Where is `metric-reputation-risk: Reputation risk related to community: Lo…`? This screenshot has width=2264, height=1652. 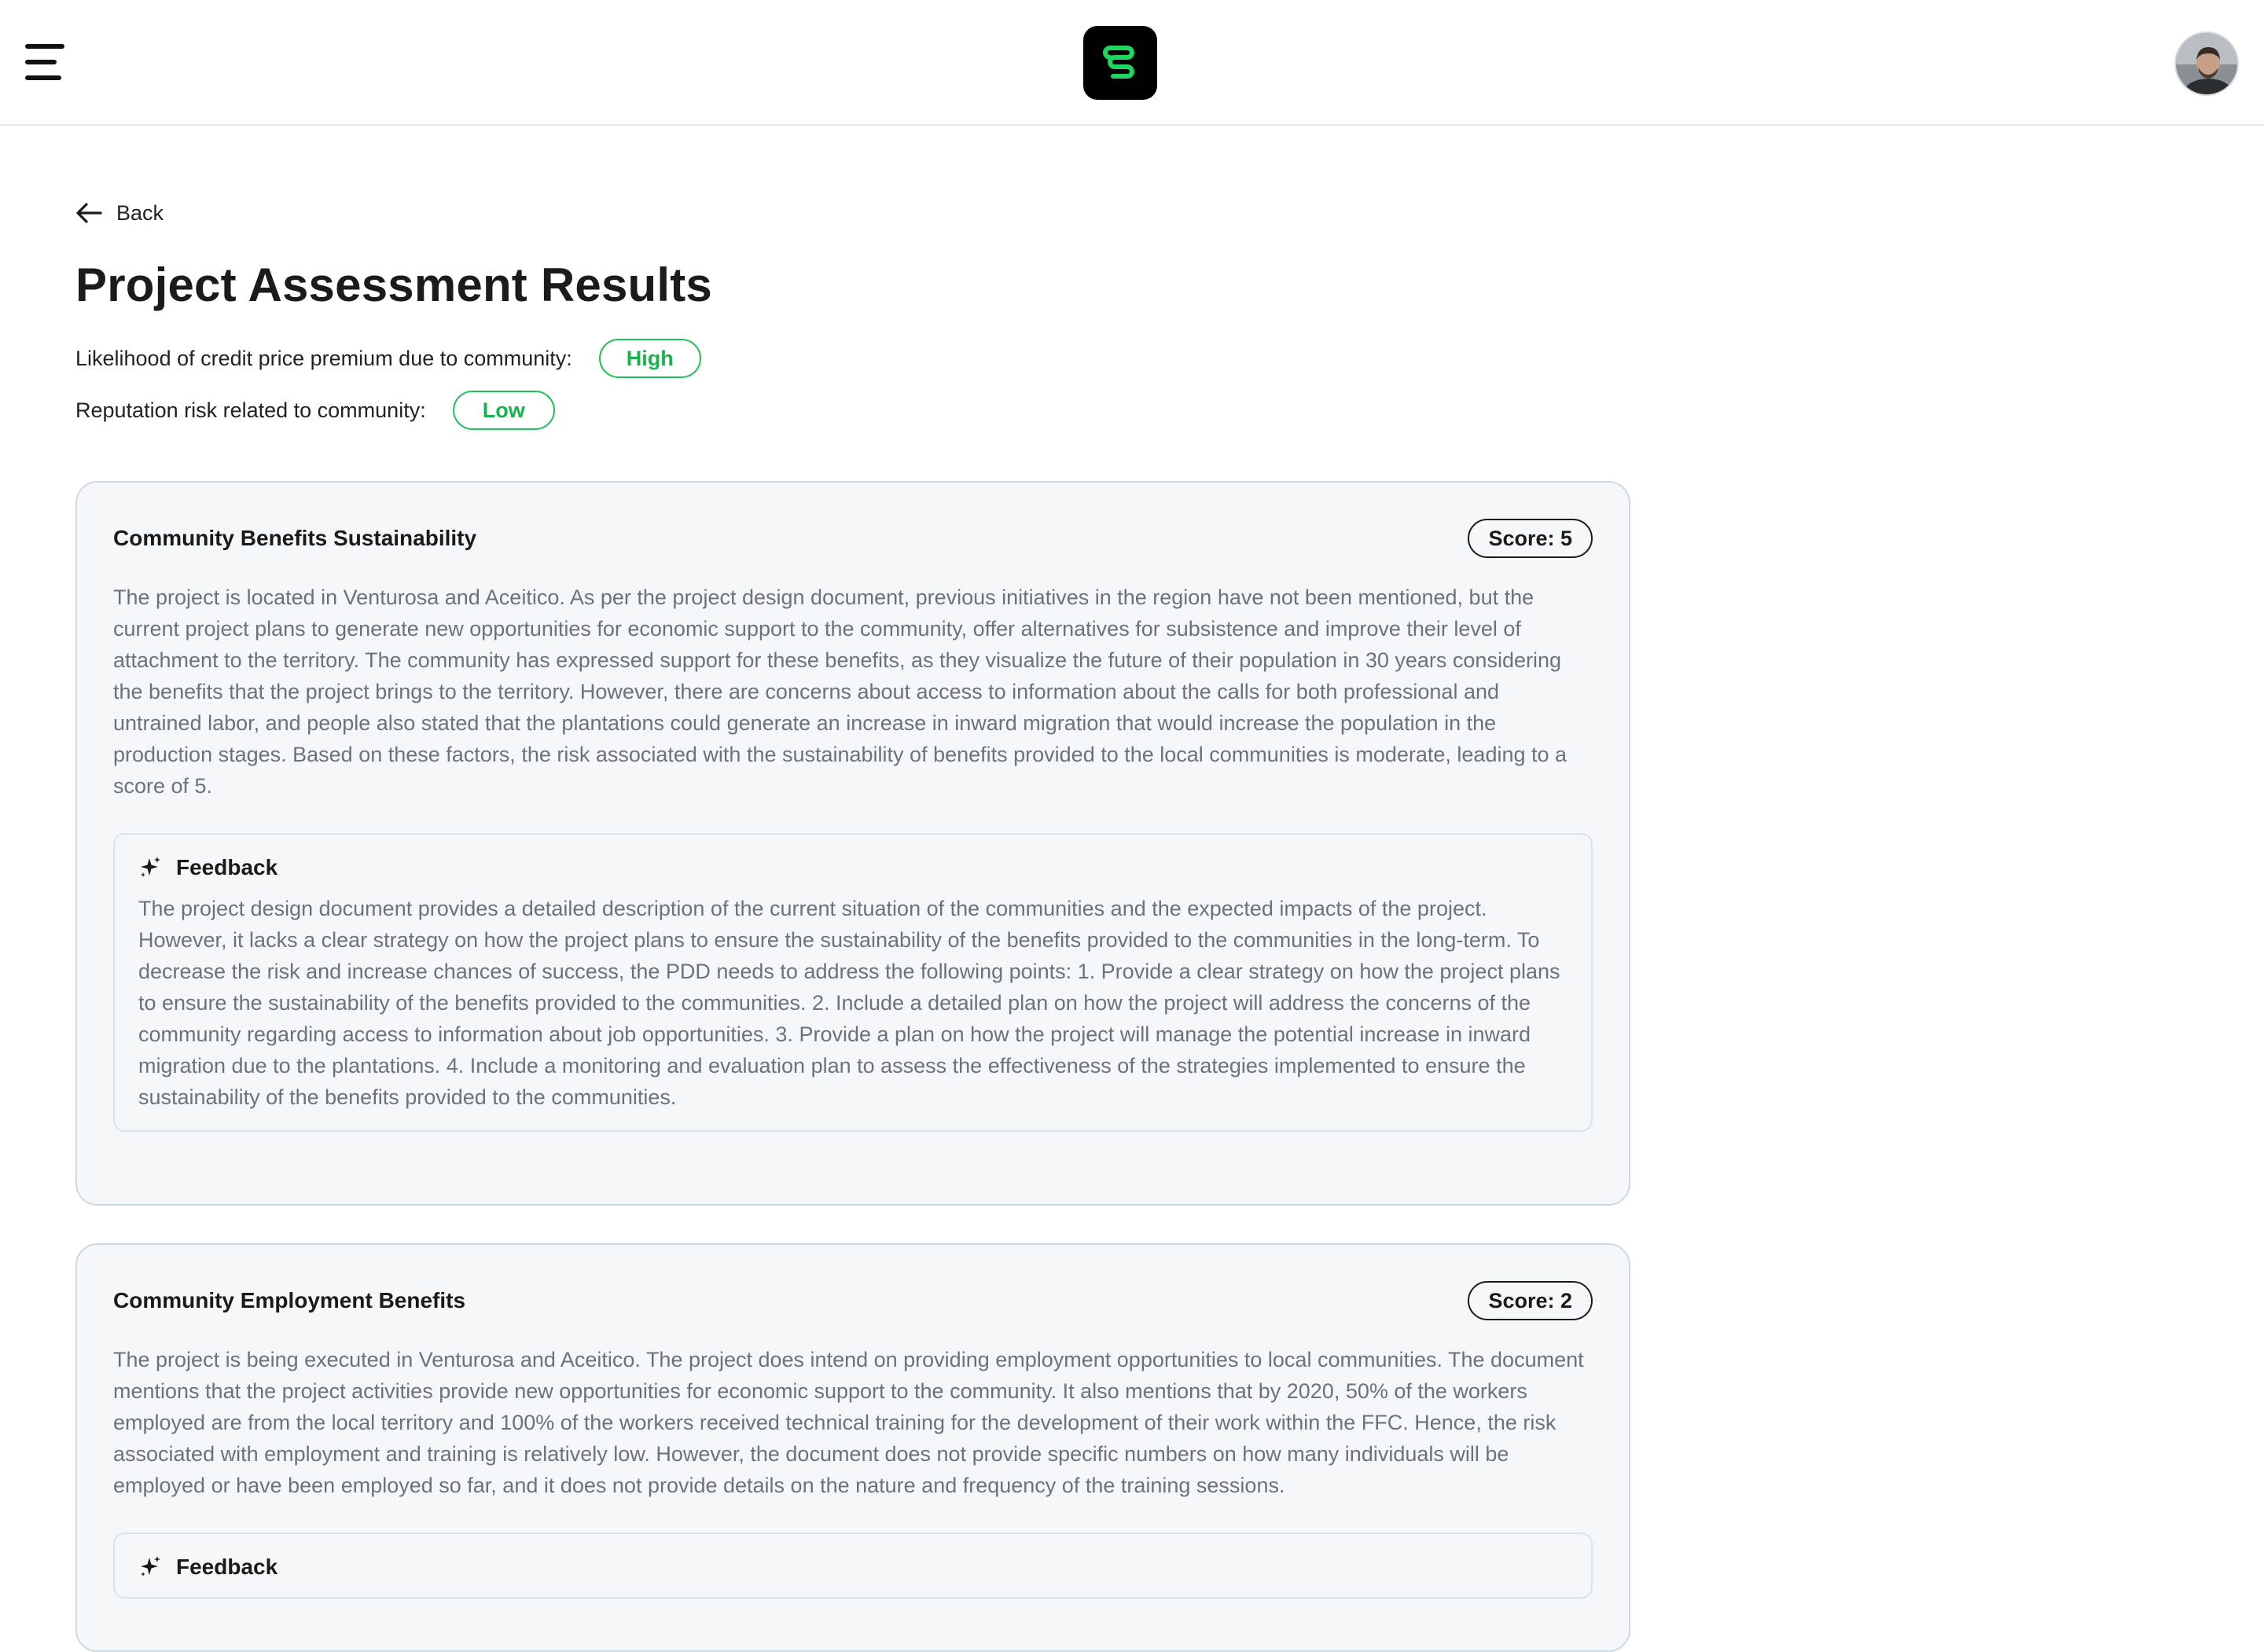 metric-reputation-risk: Reputation risk related to community: Lo… is located at coordinates (852, 411).